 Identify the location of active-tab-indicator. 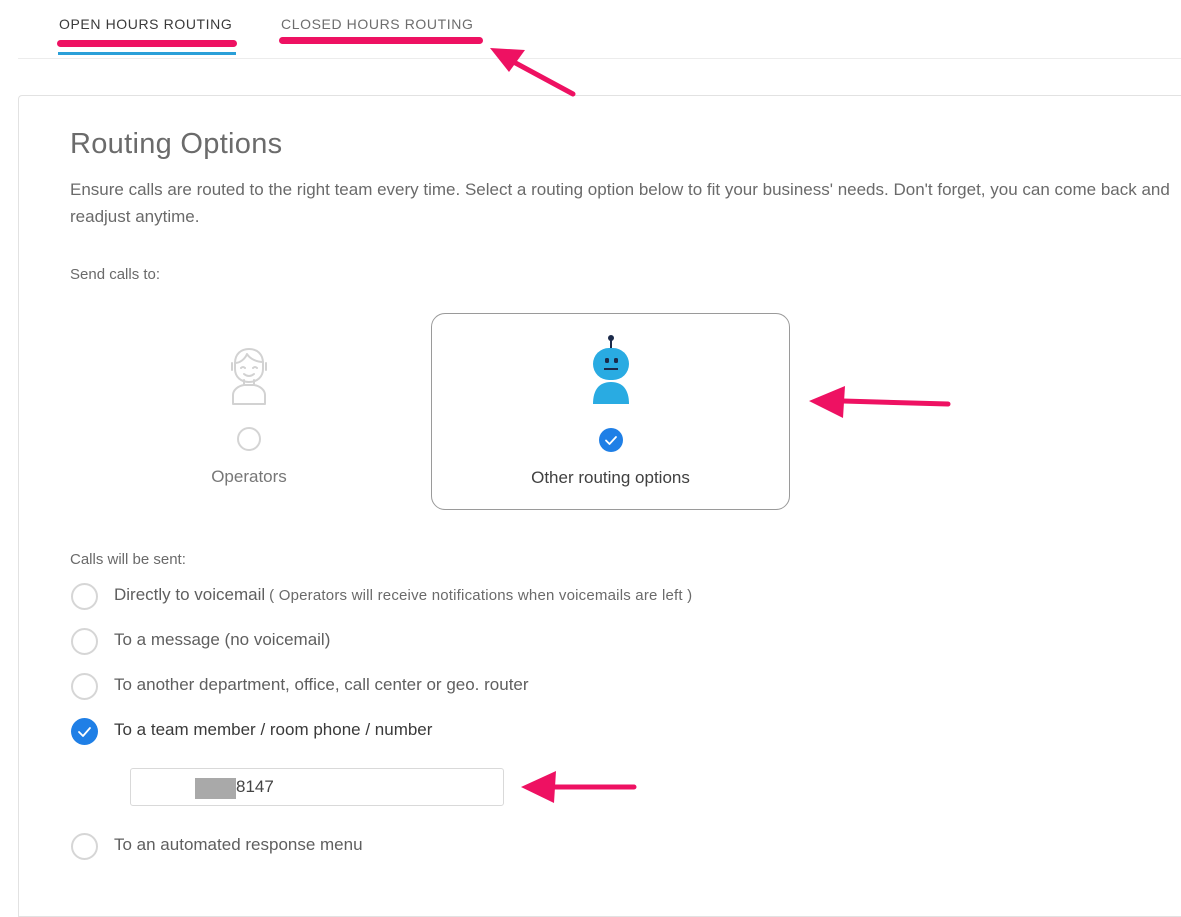
(147, 53).